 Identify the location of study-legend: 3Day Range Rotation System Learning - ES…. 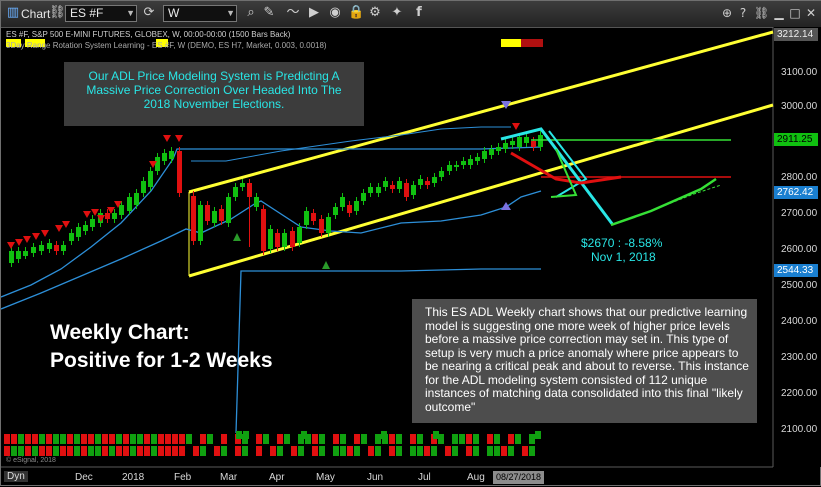
(166, 45).